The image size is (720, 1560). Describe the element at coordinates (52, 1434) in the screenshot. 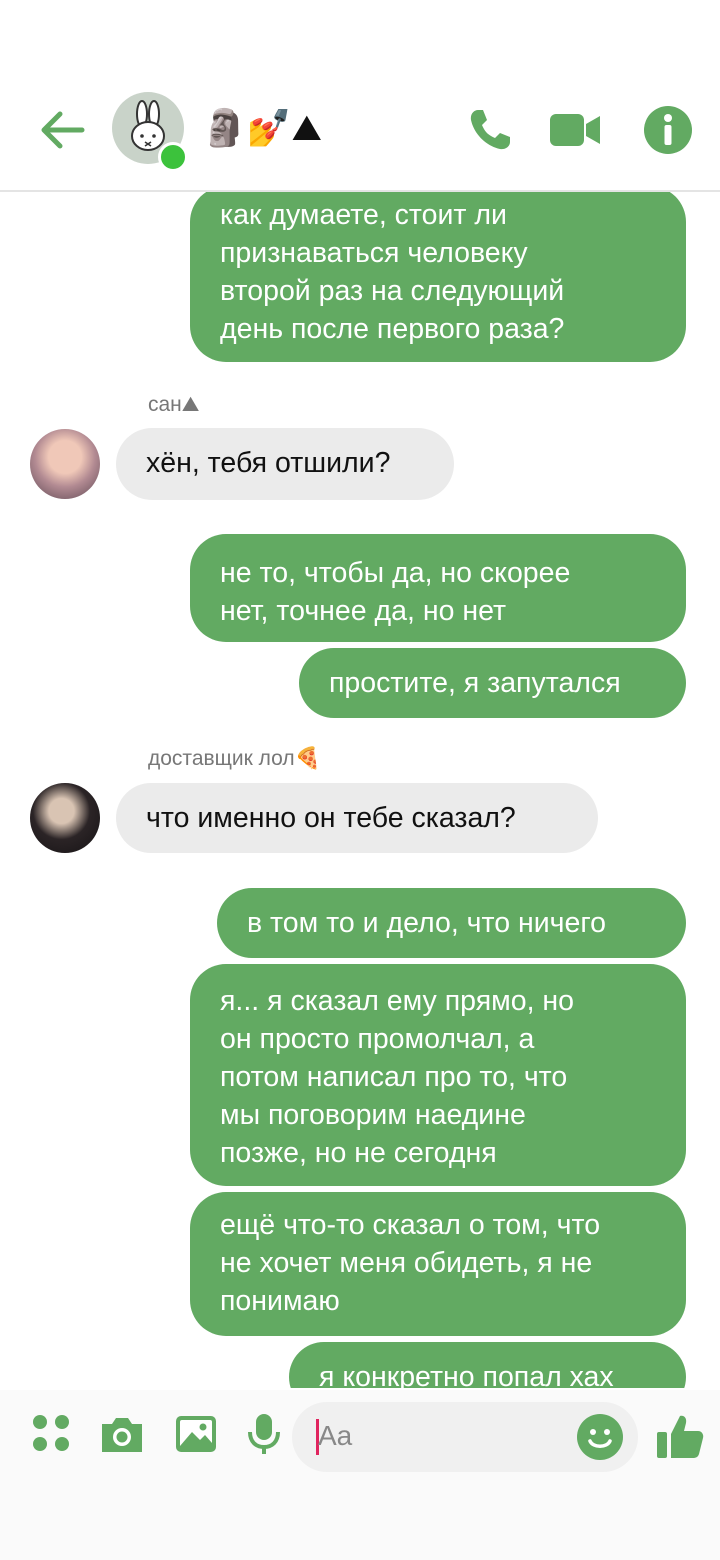

I see `apps-grid-icon` at that location.